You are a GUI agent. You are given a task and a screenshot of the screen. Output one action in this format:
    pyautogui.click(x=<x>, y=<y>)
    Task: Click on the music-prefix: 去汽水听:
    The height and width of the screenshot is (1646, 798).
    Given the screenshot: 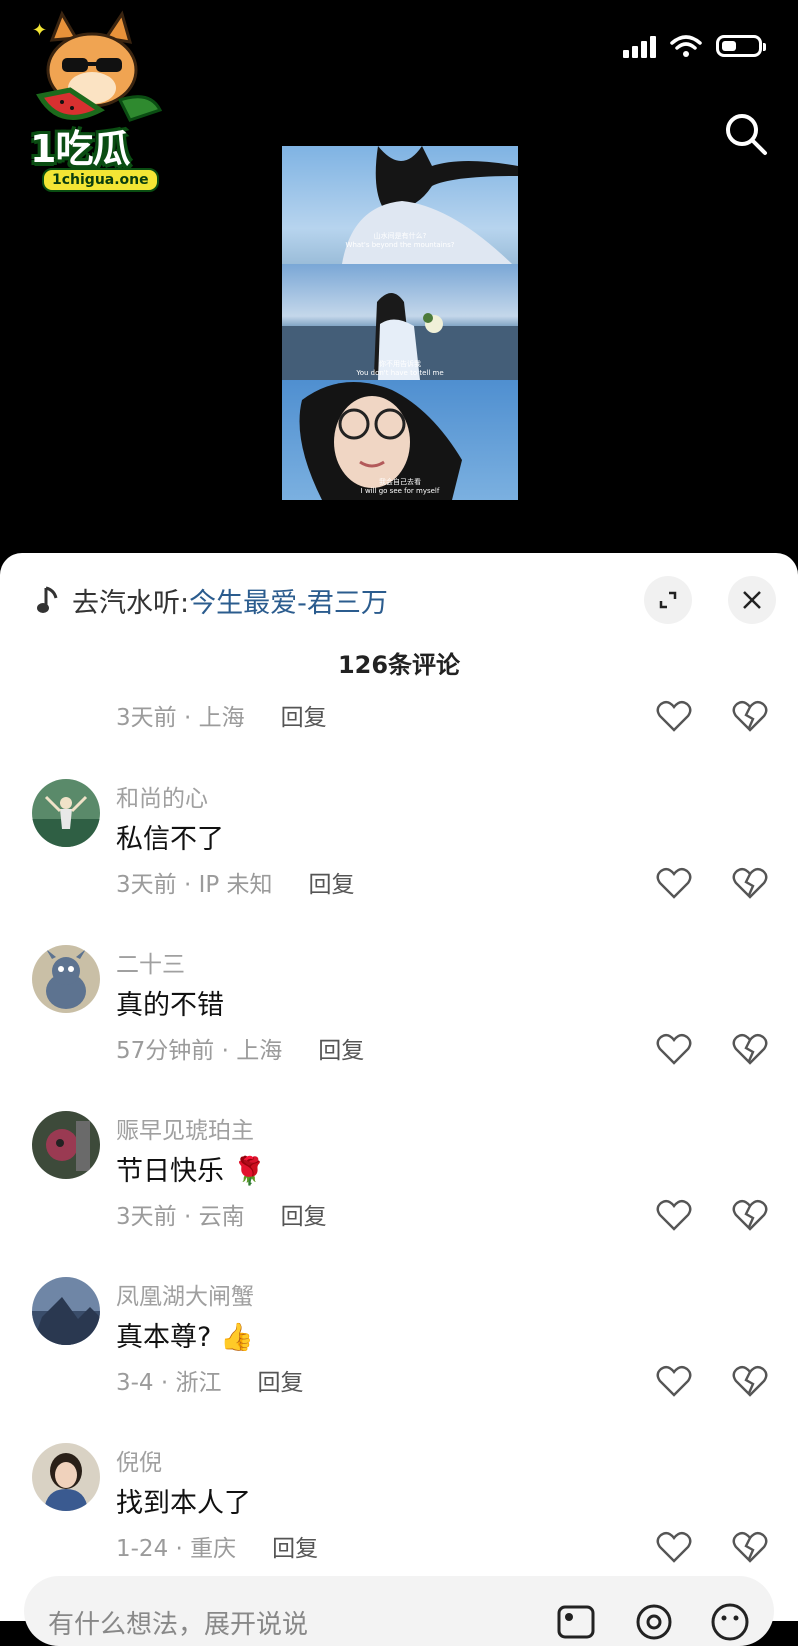 What is the action you would take?
    pyautogui.click(x=131, y=603)
    